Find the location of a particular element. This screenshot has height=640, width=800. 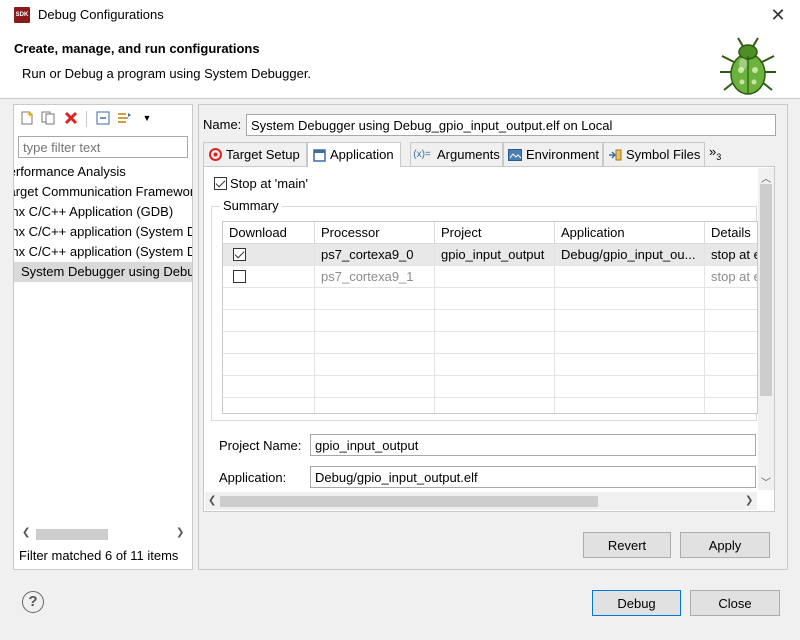

environment-icon is located at coordinates (515, 155).